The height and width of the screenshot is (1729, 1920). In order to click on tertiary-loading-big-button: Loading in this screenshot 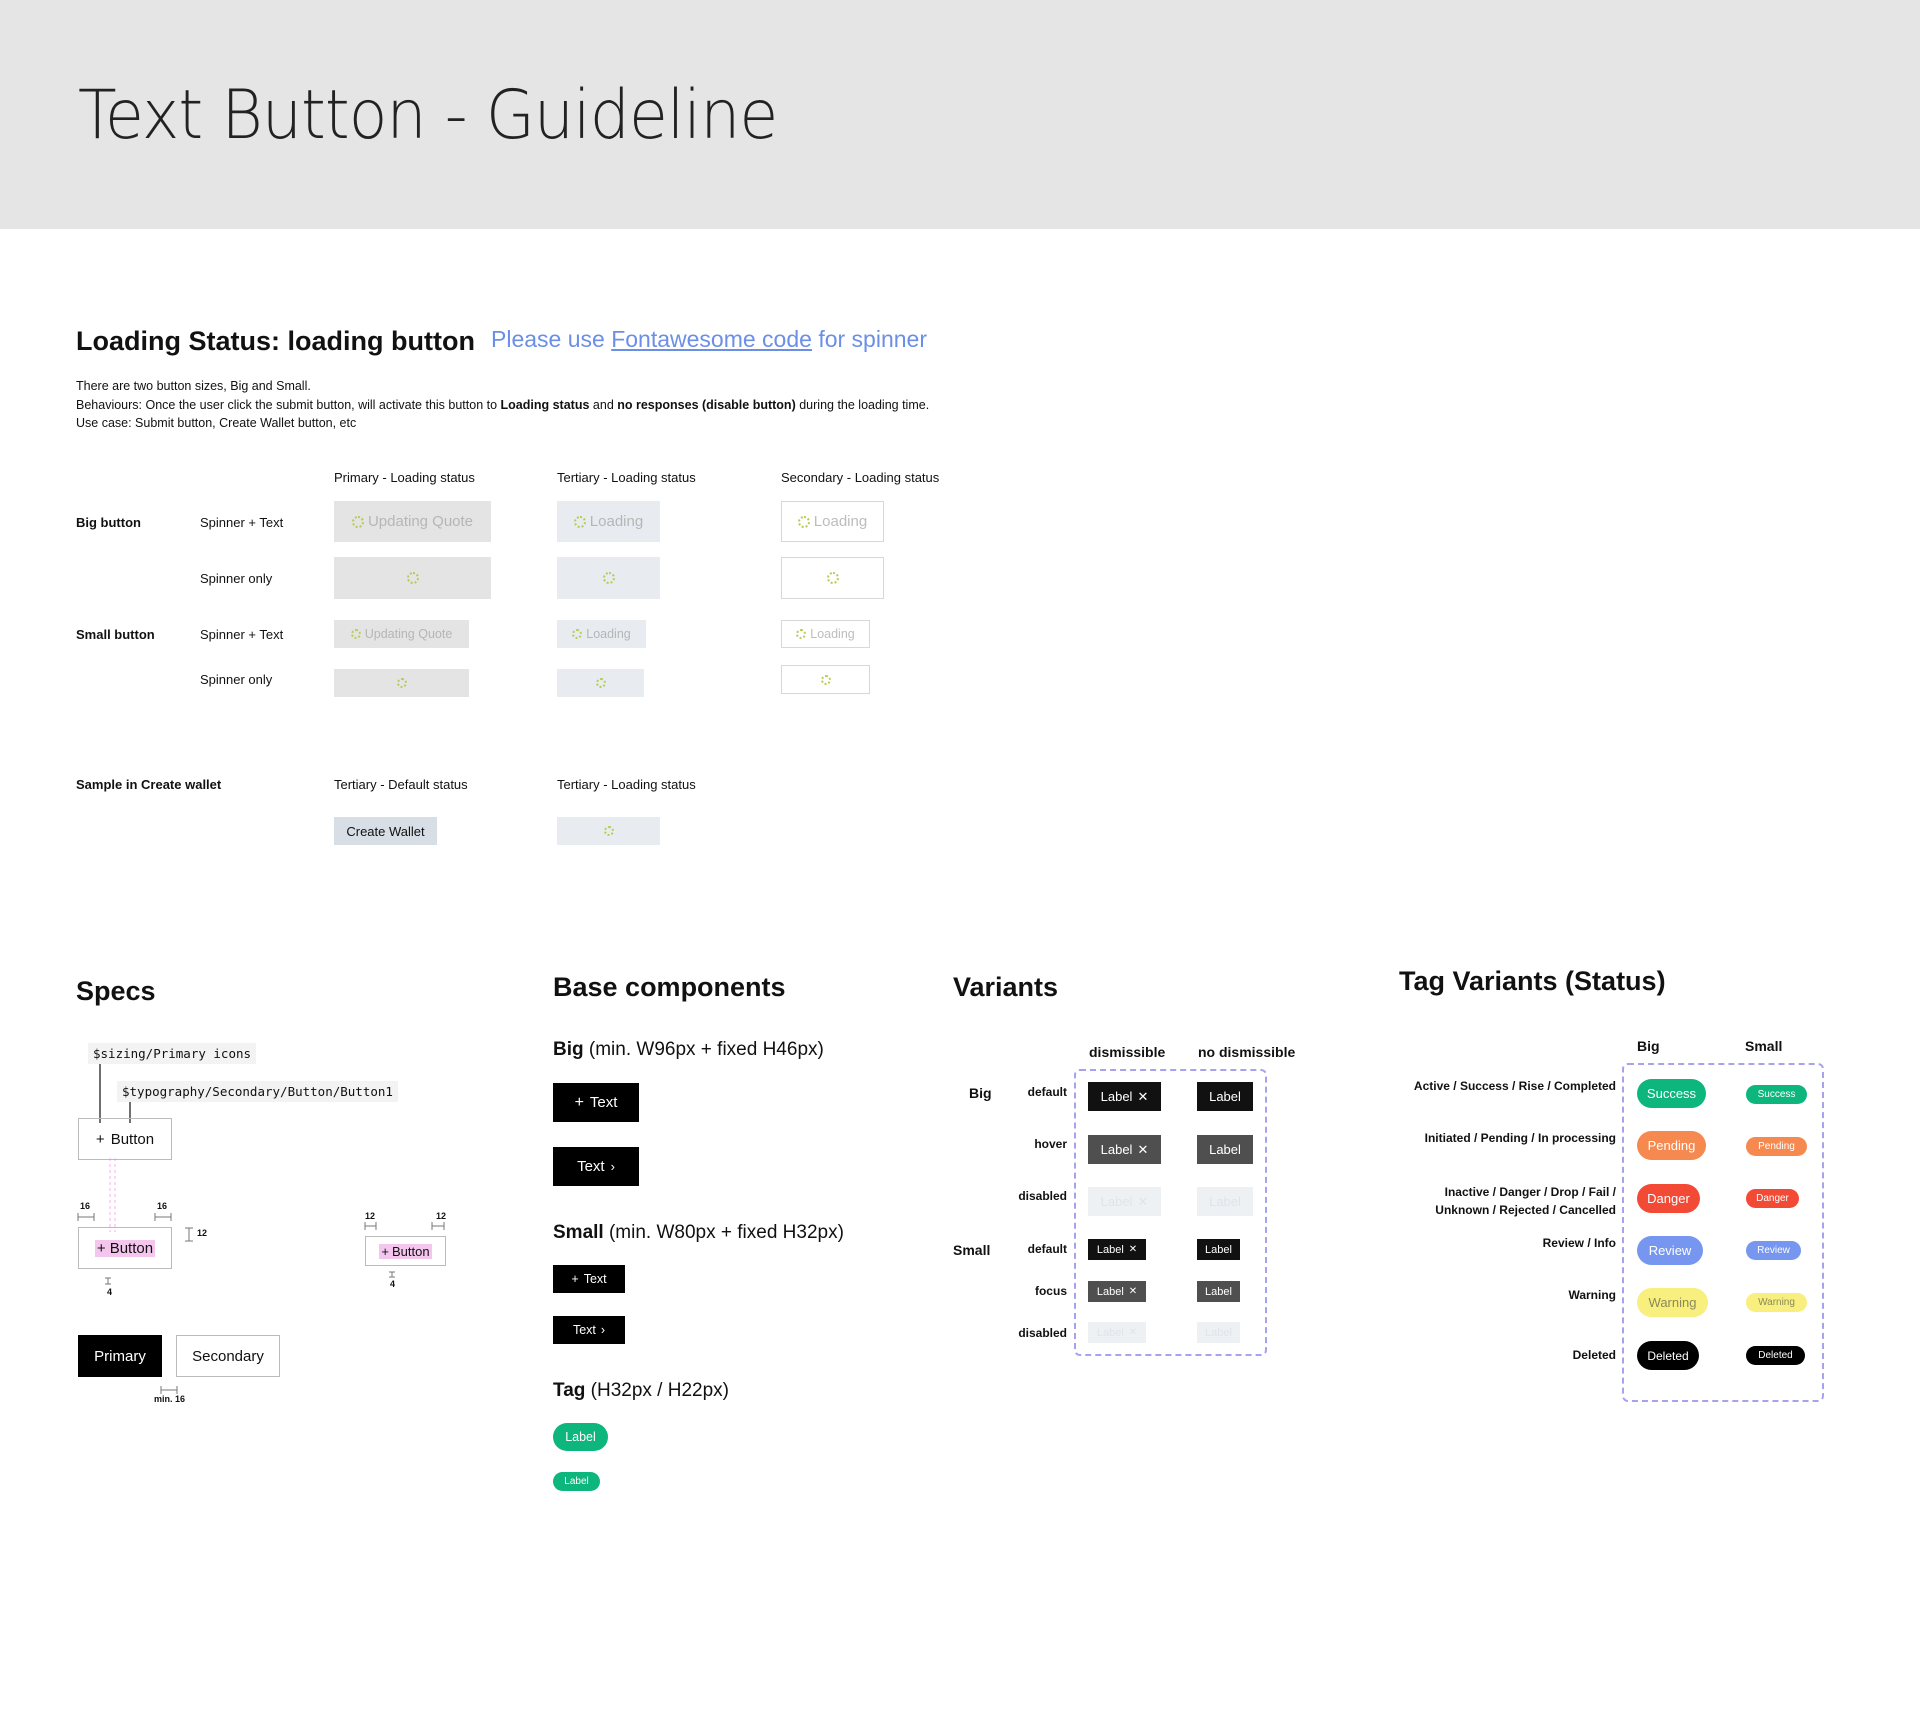, I will do `click(608, 521)`.